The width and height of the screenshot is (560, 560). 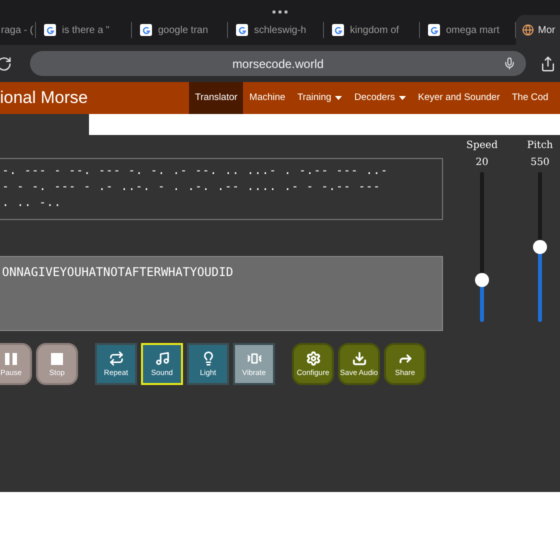 What do you see at coordinates (18, 30) in the screenshot?
I see `browser-tab: raga - (` at bounding box center [18, 30].